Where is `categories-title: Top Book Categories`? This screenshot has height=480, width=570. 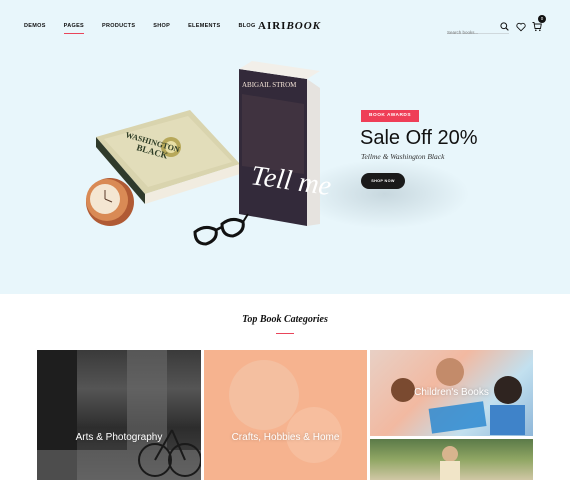 categories-title: Top Book Categories is located at coordinates (285, 319).